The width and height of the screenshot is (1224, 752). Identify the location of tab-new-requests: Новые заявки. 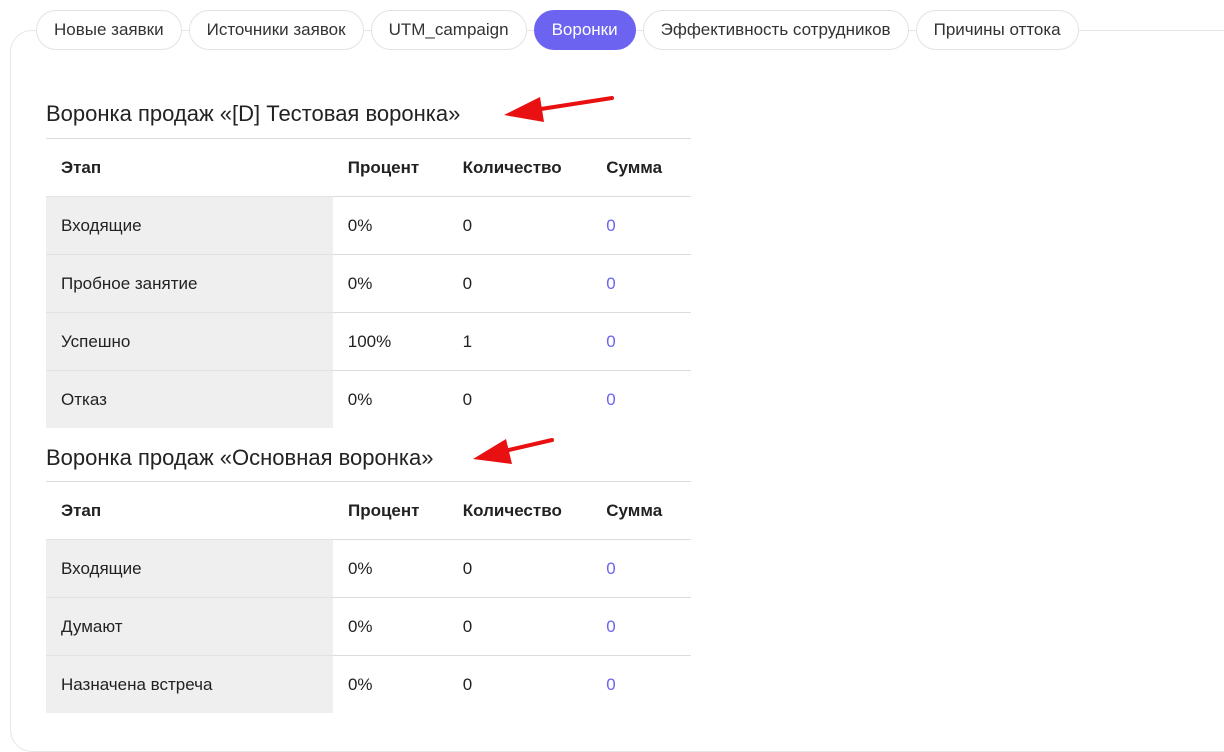
(109, 30).